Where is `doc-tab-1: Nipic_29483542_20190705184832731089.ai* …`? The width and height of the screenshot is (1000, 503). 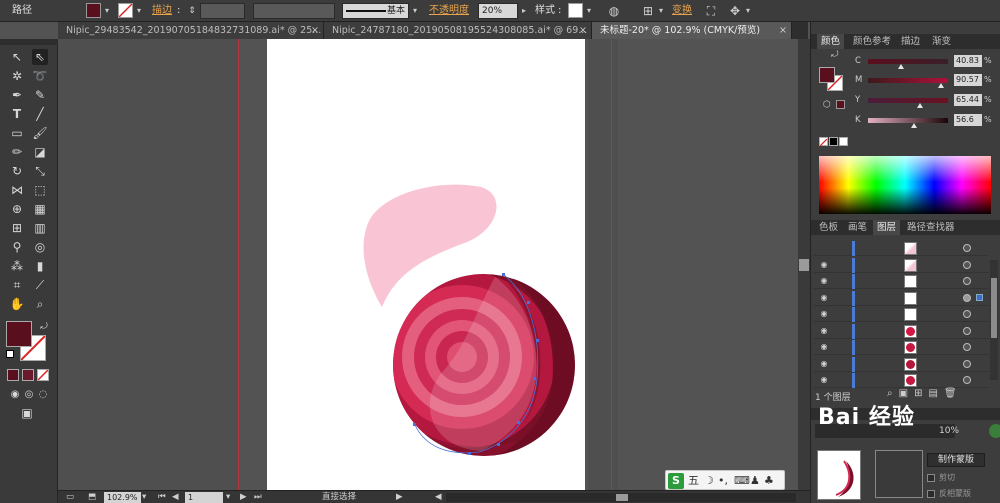
doc-tab-1: Nipic_29483542_20190705184832731089.ai* … is located at coordinates (191, 30).